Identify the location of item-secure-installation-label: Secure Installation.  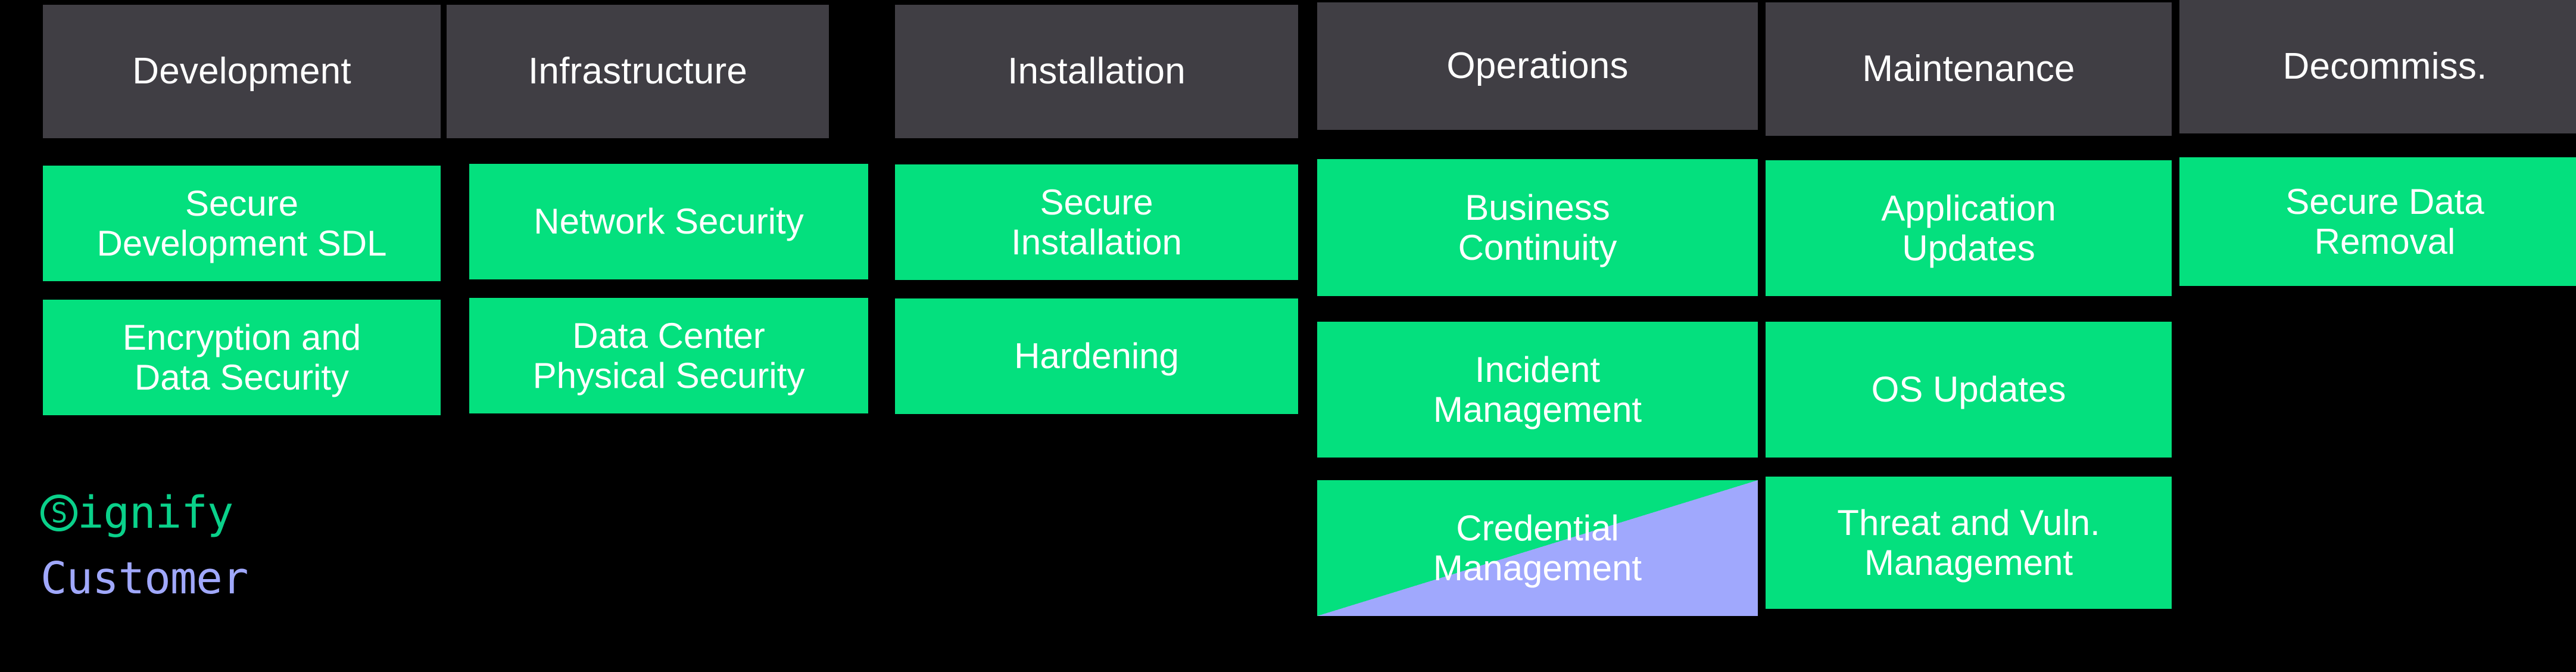
(1096, 222).